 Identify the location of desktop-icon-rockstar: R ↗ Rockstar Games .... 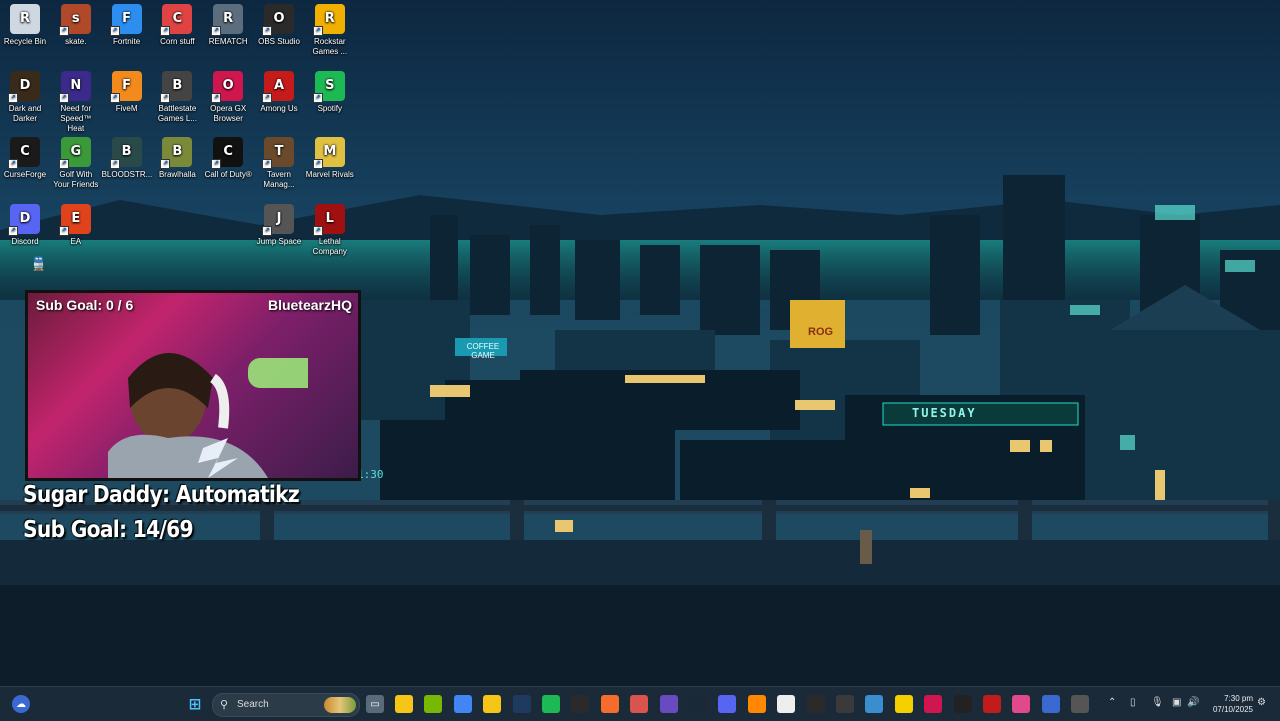
(330, 28).